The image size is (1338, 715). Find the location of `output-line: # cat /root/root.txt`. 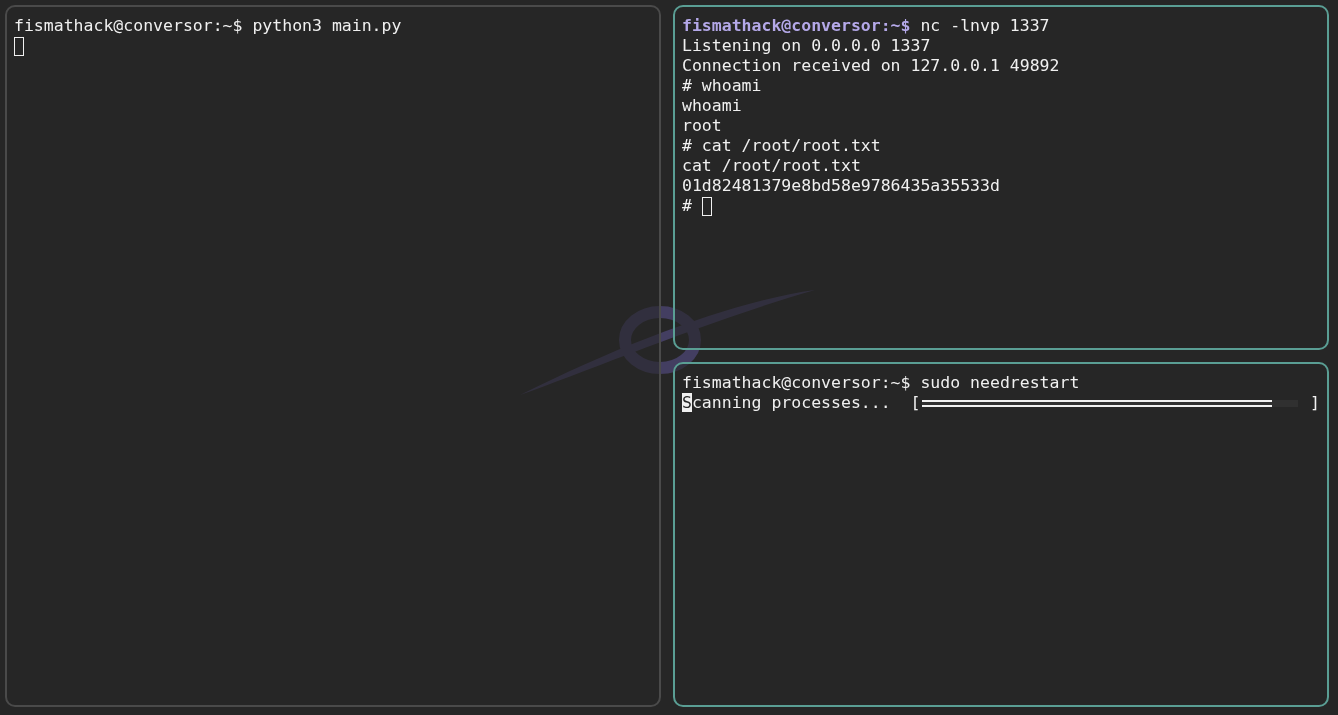

output-line: # cat /root/root.txt is located at coordinates (781, 146).